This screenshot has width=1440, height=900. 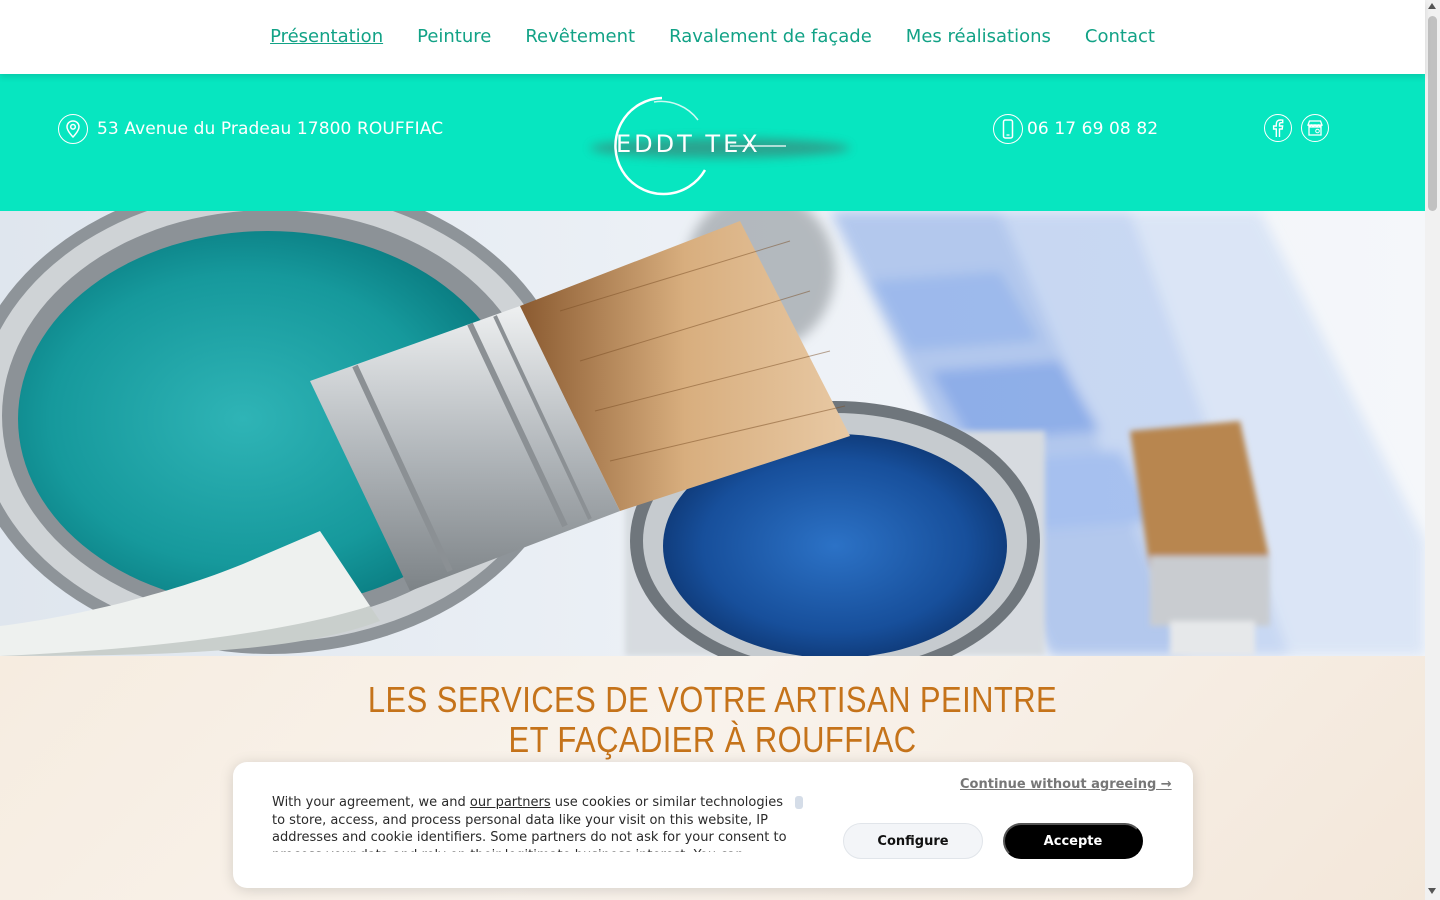 I want to click on nav-item-peinture: Peinture, so click(x=454, y=37).